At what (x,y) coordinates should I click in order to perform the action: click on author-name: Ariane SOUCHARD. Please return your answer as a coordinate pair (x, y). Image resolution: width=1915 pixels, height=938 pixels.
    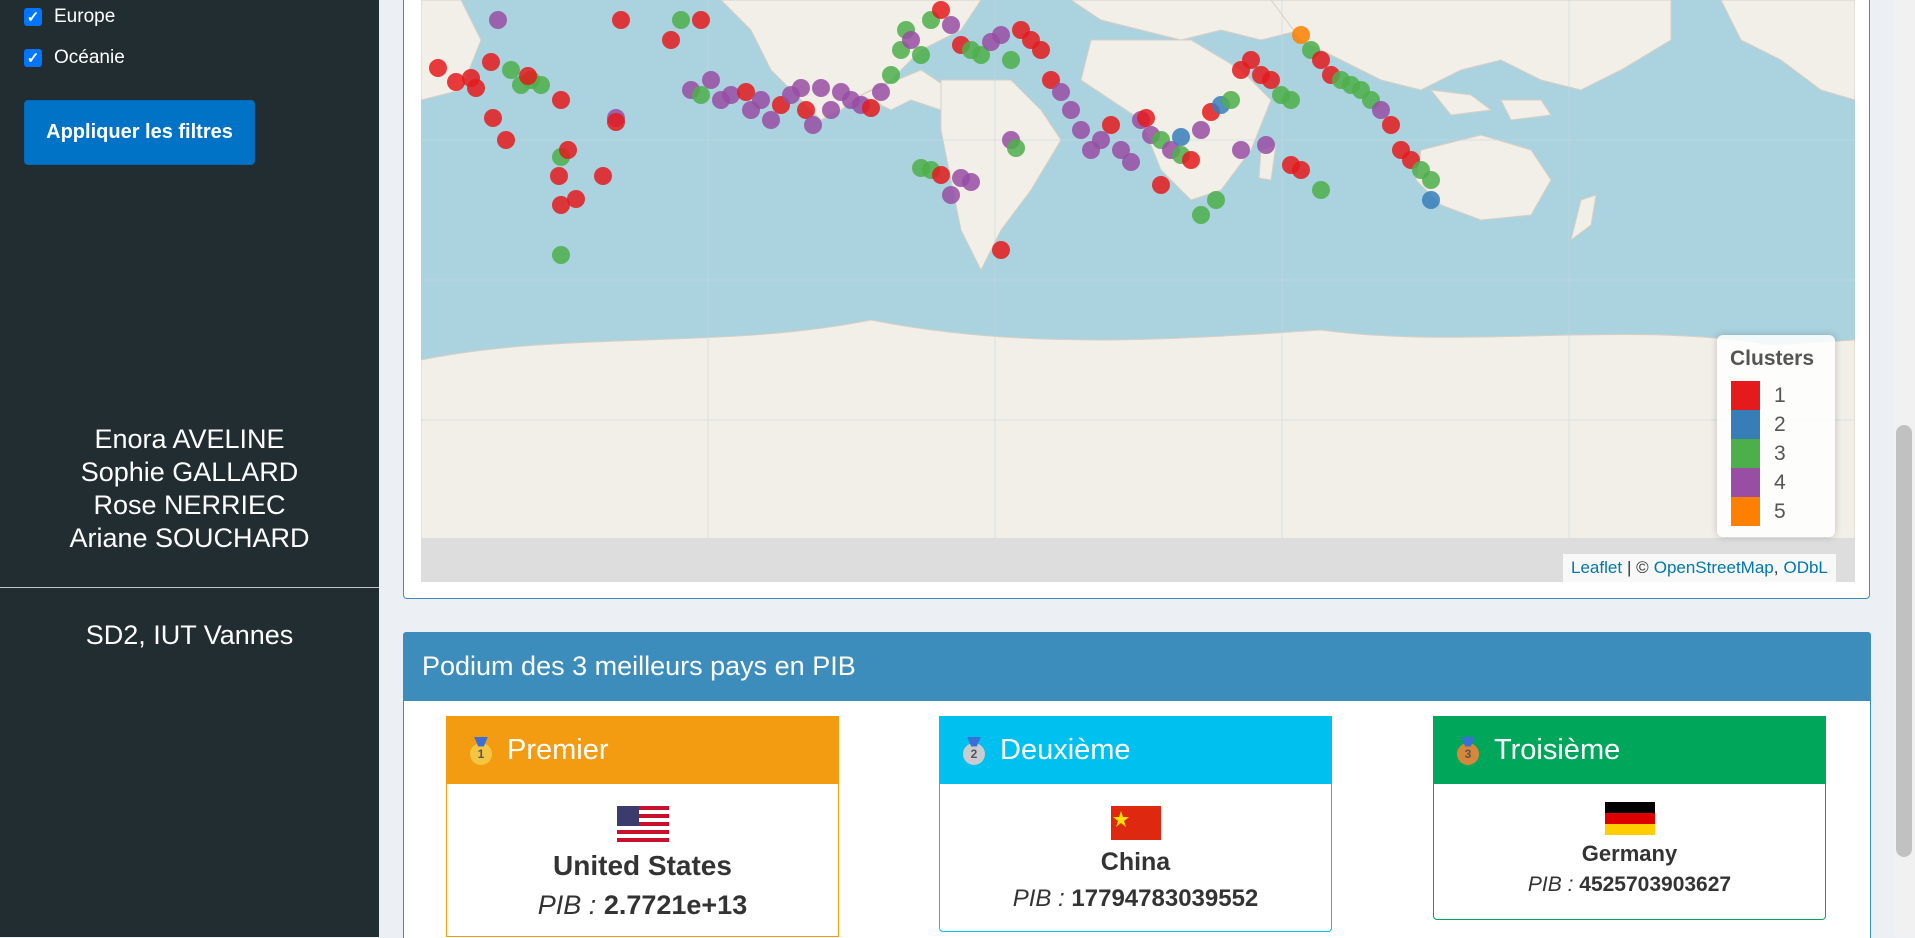
    Looking at the image, I should click on (189, 538).